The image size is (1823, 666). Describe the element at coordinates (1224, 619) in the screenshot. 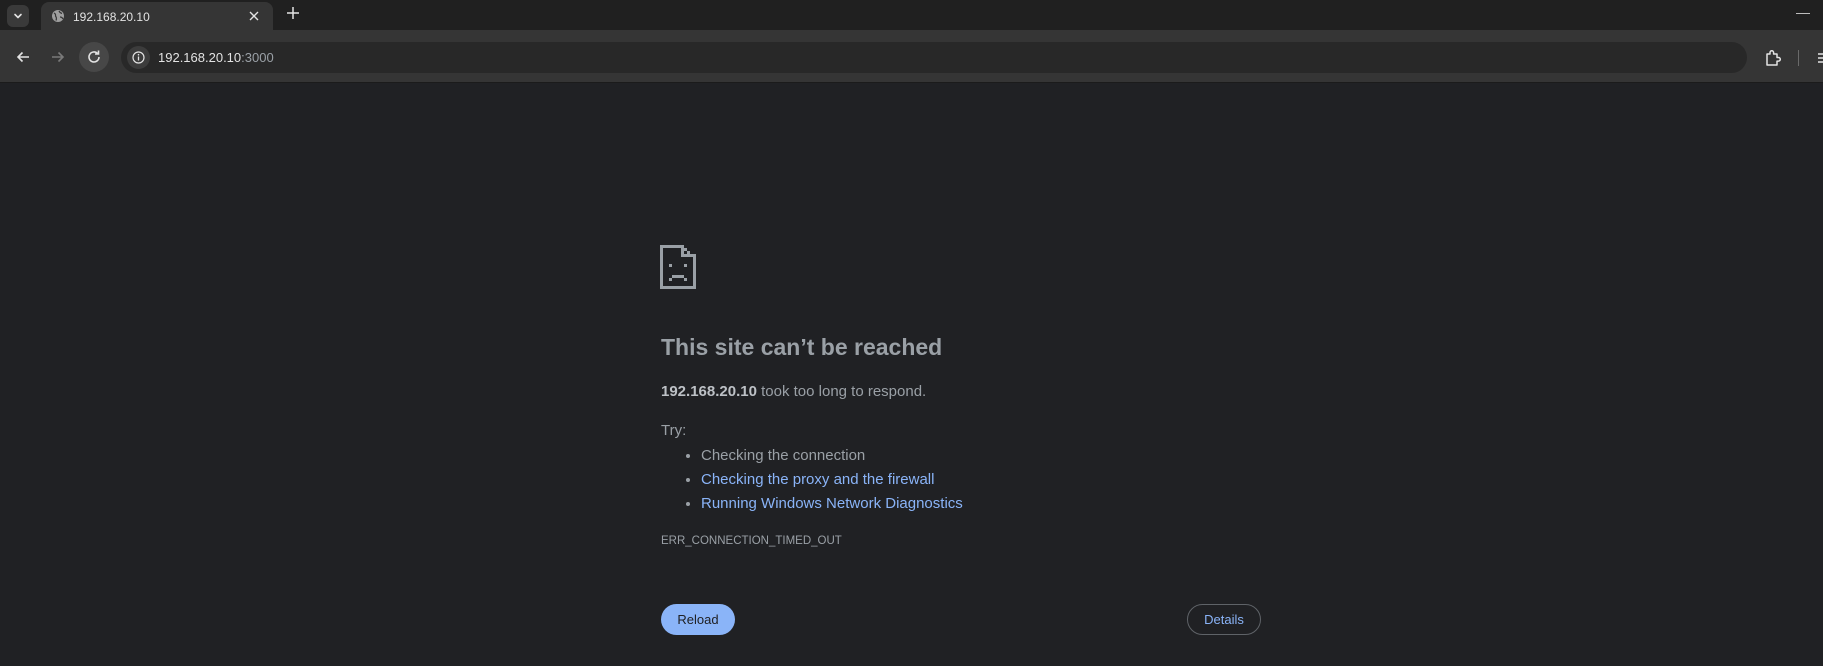

I see `details-button: Details` at that location.